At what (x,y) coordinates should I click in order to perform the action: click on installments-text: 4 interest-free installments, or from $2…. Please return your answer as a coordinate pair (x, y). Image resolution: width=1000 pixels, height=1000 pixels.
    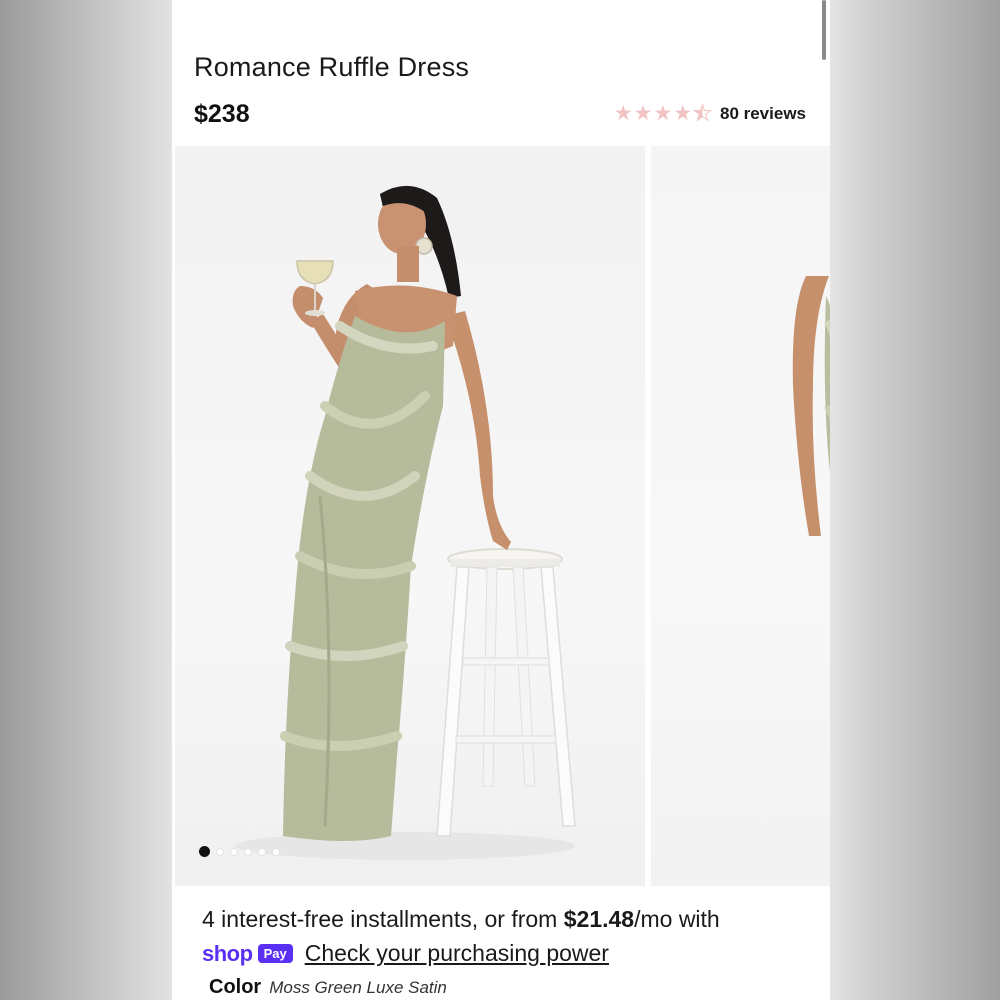
    Looking at the image, I should click on (461, 919).